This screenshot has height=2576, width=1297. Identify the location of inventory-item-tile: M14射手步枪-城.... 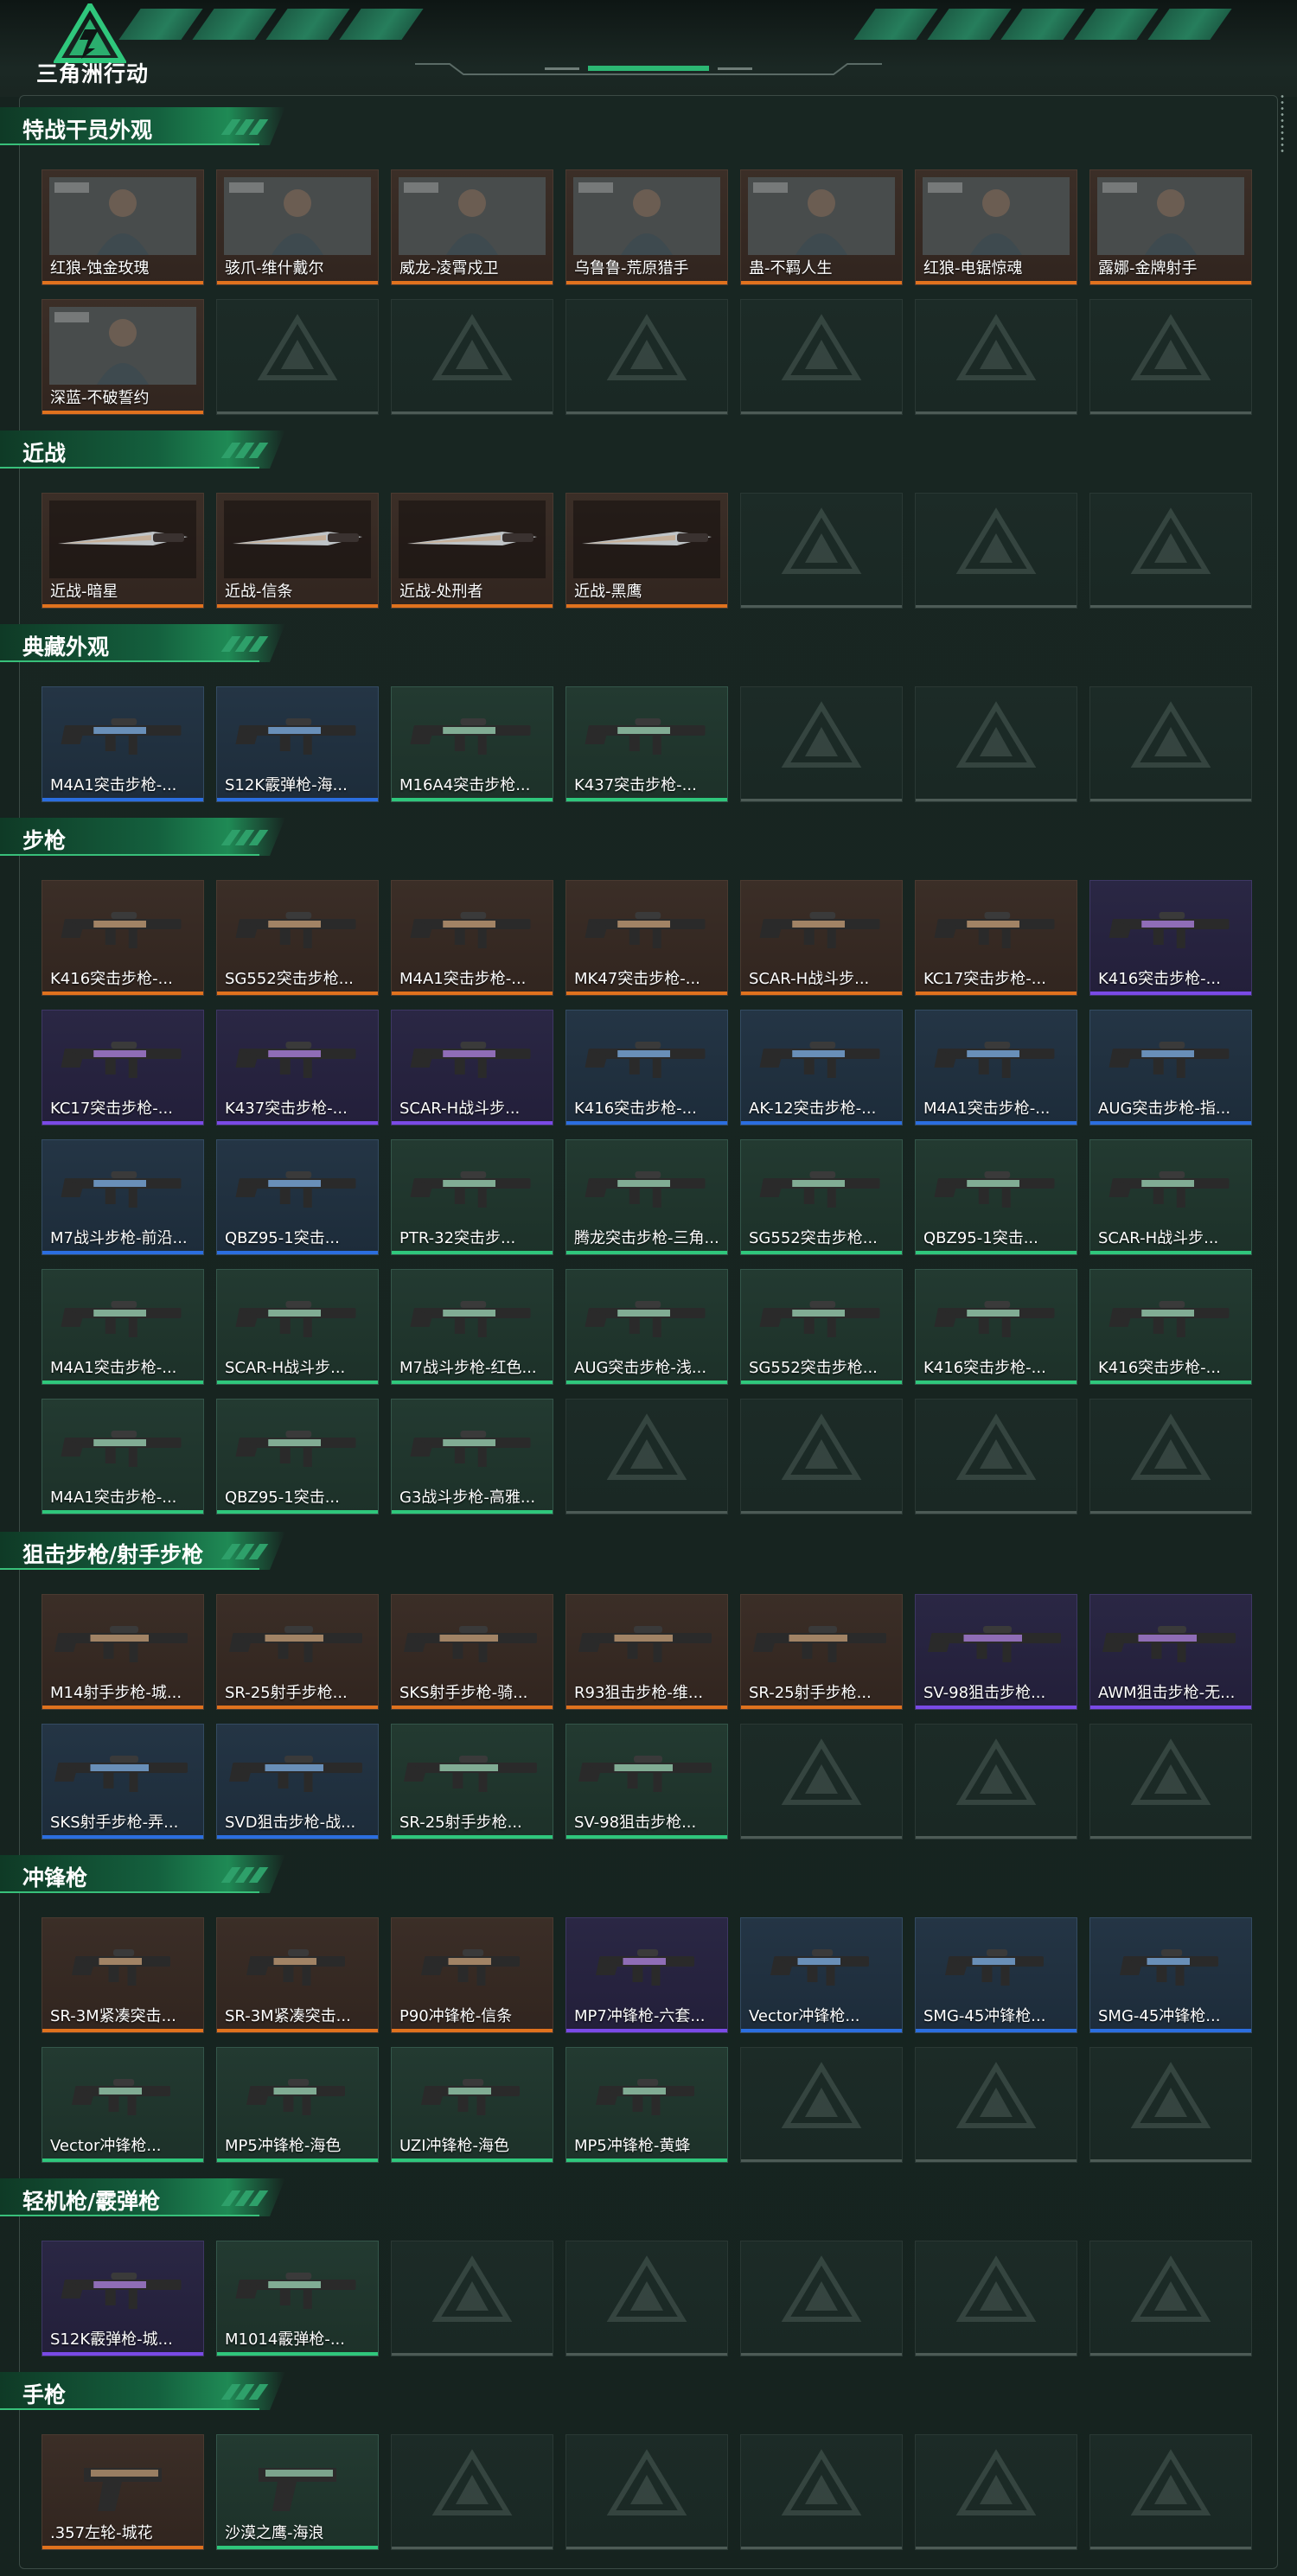
(123, 1652).